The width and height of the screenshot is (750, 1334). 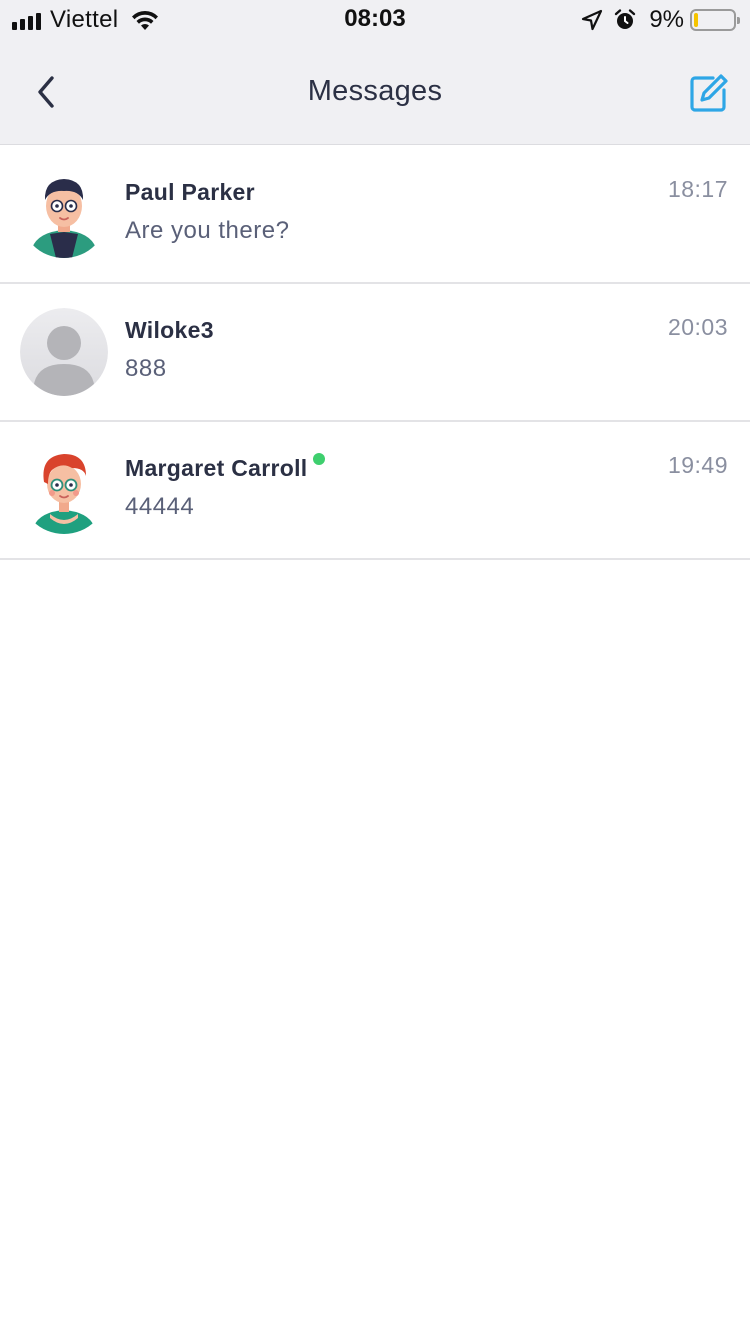 What do you see at coordinates (375, 20) in the screenshot?
I see `status-bar: Viettel 08:03 9%` at bounding box center [375, 20].